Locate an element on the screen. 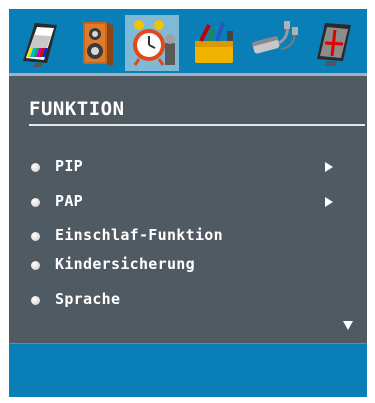 This screenshot has width=375, height=403. menu-item-label: Sprache is located at coordinates (88, 299).